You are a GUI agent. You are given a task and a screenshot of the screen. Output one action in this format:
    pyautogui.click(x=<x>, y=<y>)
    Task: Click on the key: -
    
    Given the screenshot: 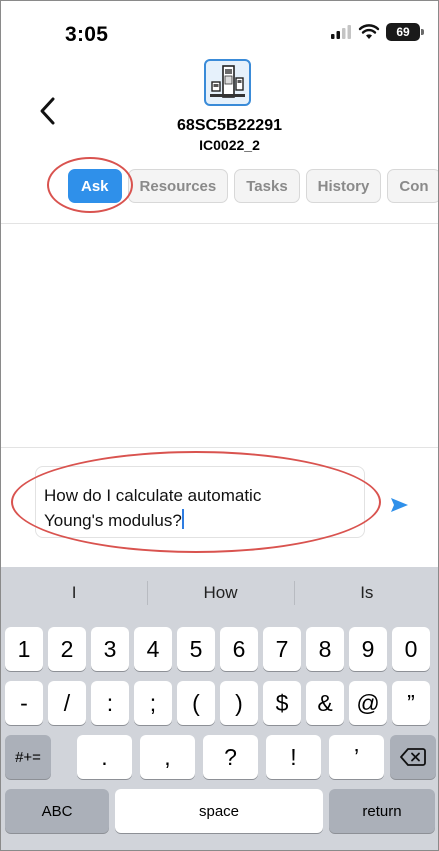 What is the action you would take?
    pyautogui.click(x=24, y=703)
    